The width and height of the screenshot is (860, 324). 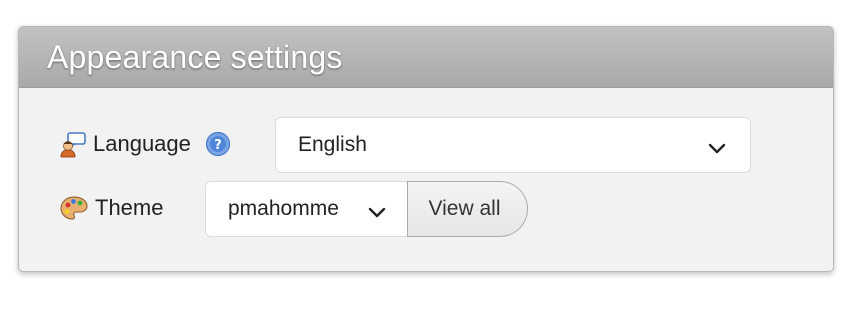 I want to click on language-select: English, so click(x=513, y=145).